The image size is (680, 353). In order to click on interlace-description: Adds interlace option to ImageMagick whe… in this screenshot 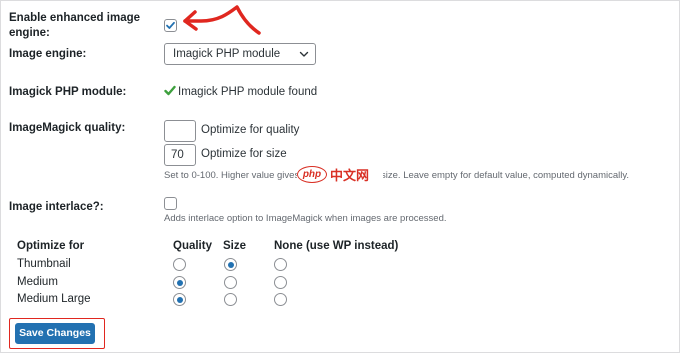, I will do `click(305, 218)`.